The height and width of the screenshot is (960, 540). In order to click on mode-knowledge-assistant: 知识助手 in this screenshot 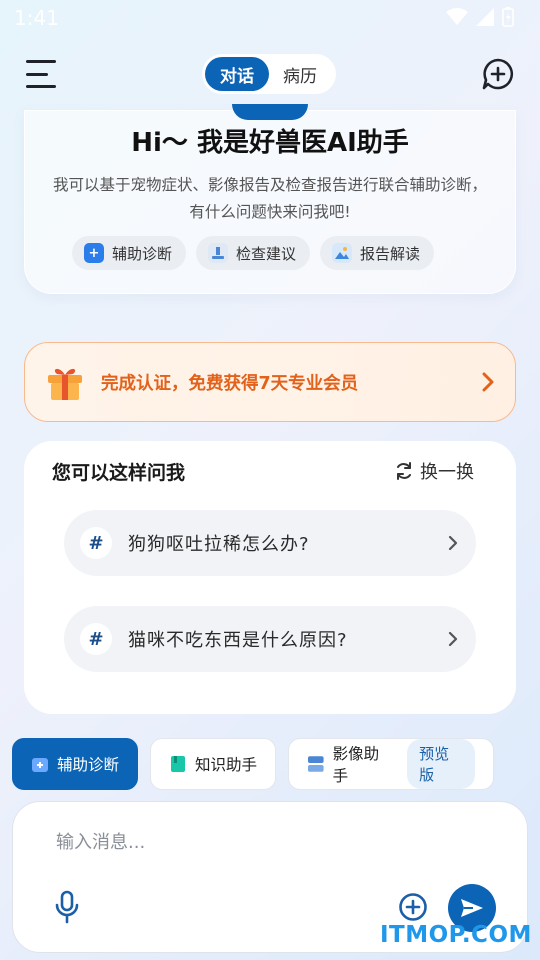, I will do `click(213, 764)`.